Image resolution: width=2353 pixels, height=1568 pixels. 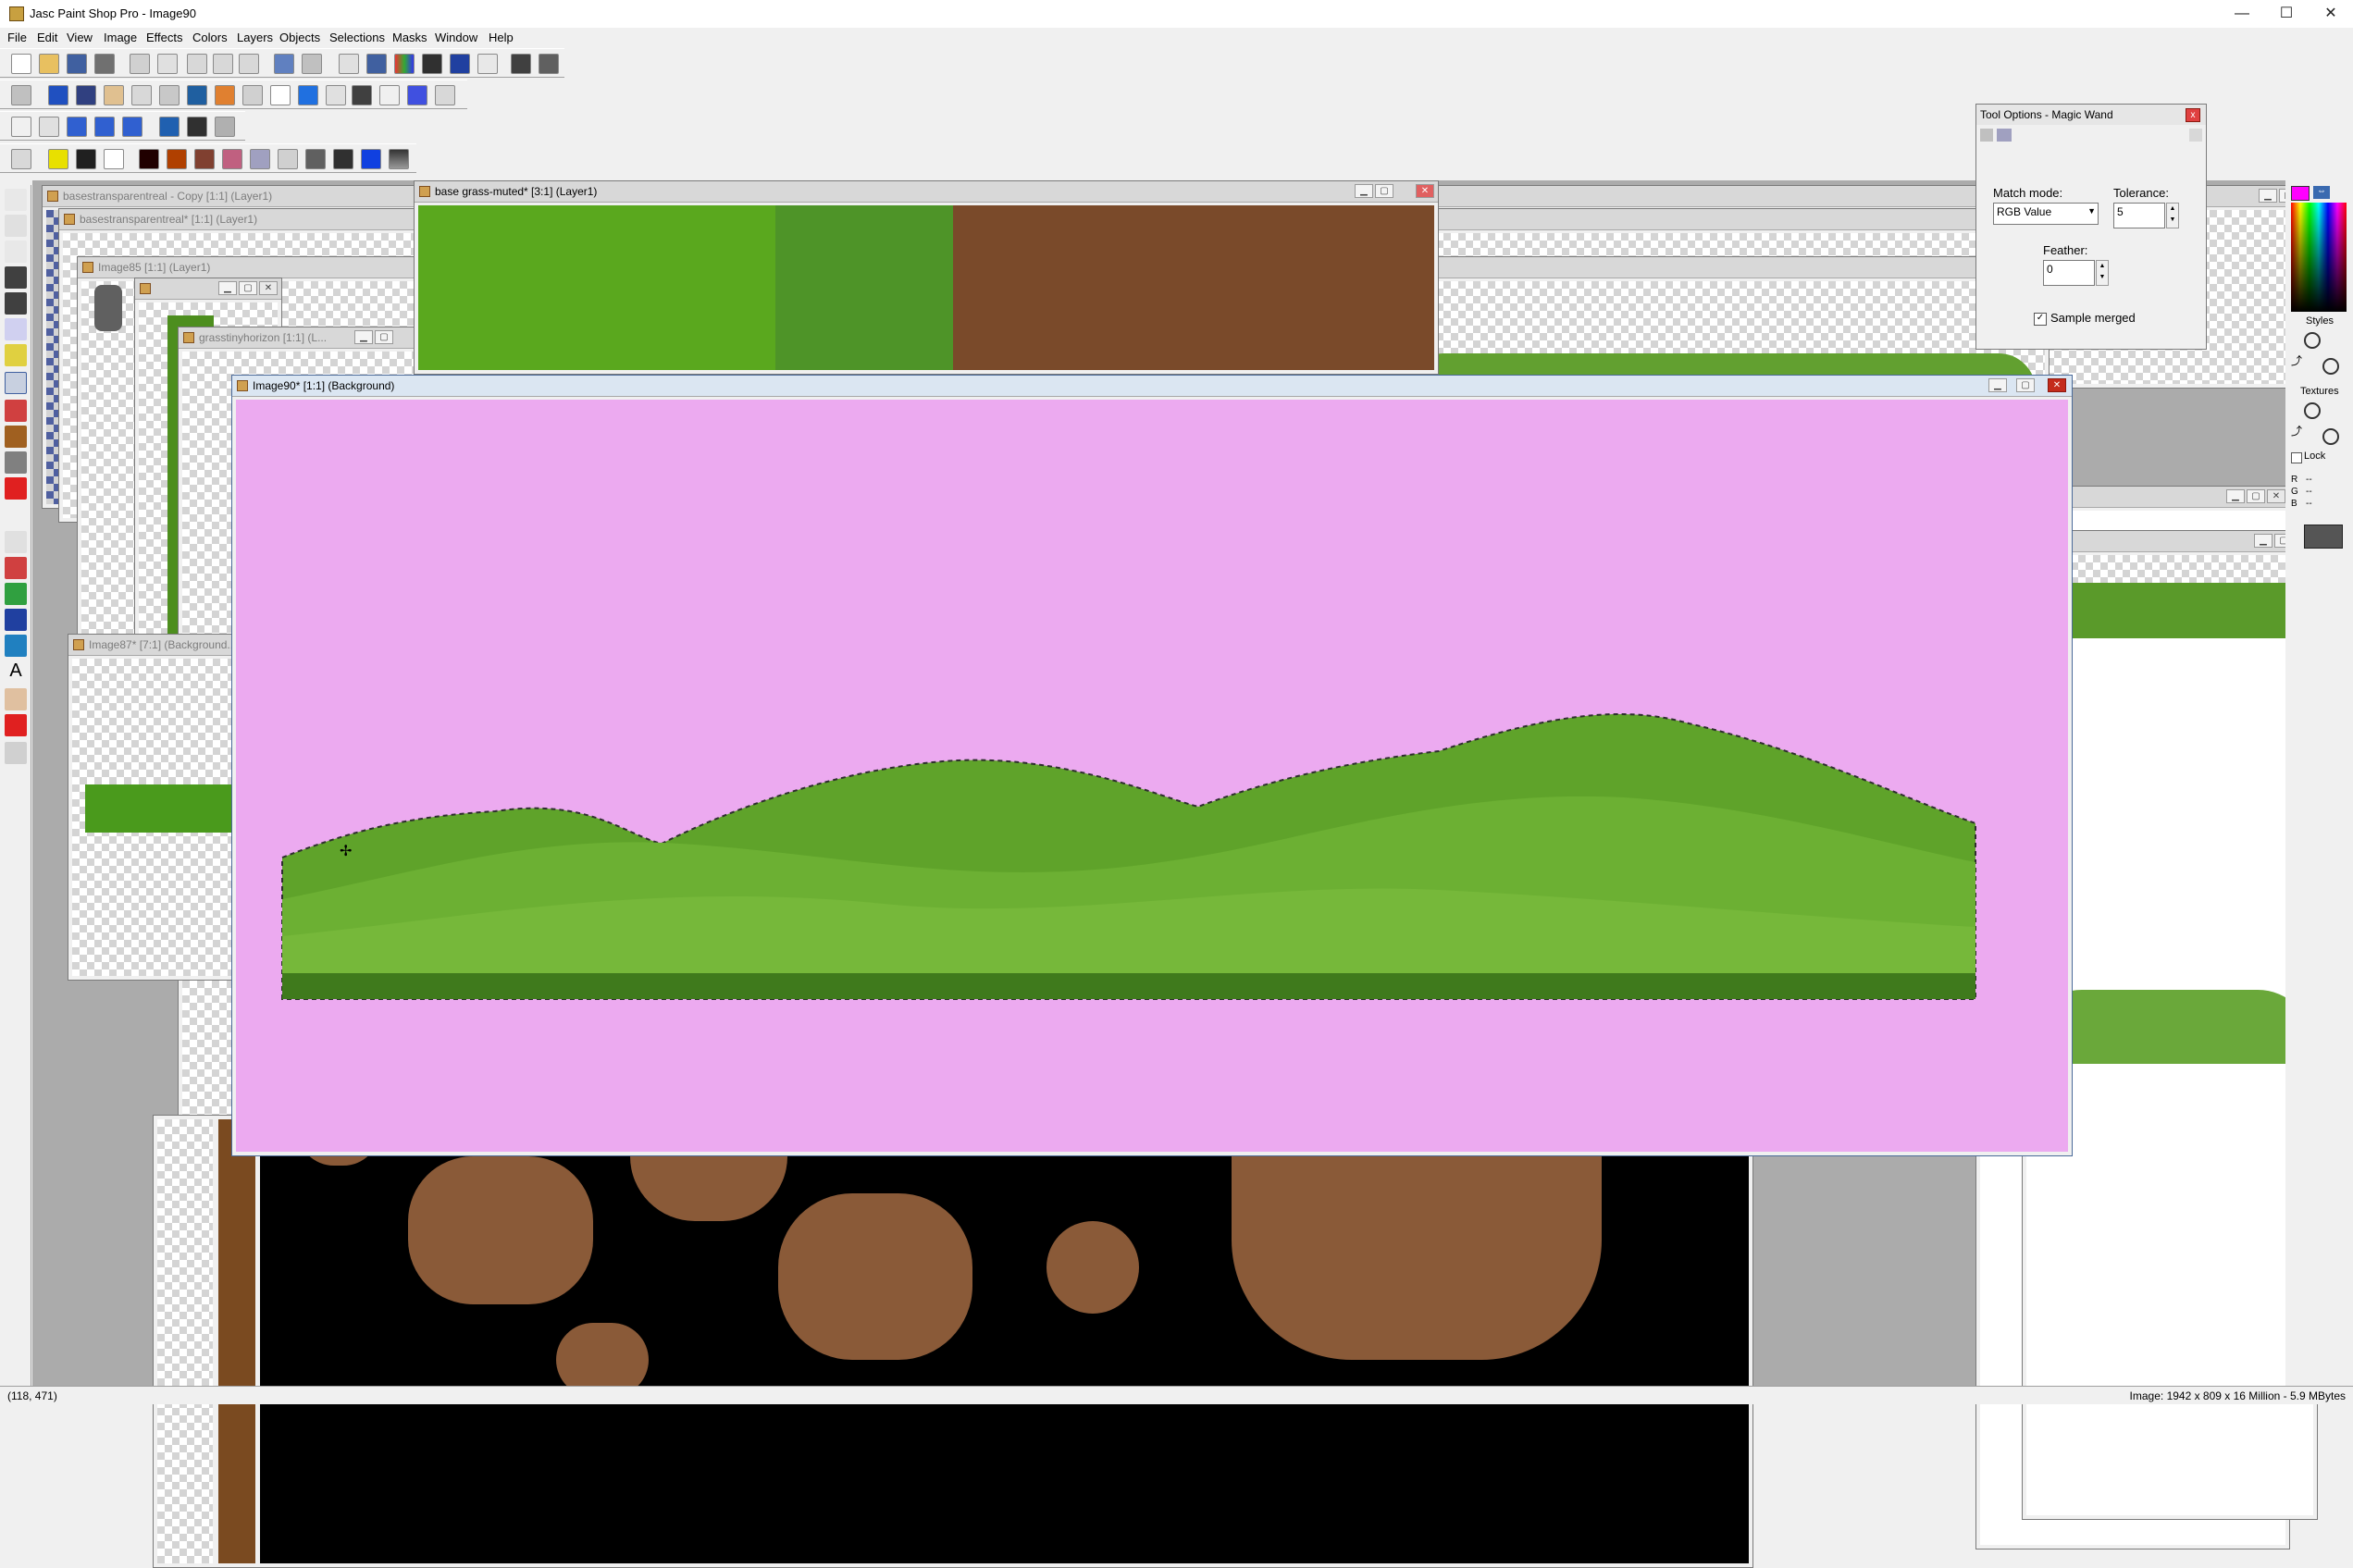 I want to click on select-icon, so click(x=114, y=159).